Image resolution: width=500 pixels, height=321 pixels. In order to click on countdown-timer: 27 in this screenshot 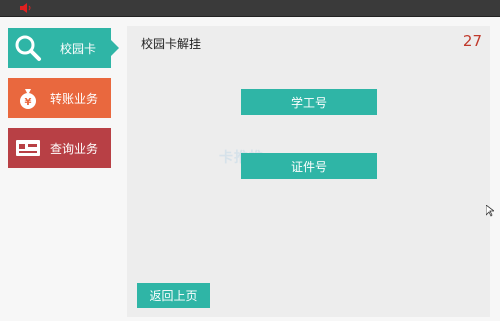, I will do `click(472, 41)`.